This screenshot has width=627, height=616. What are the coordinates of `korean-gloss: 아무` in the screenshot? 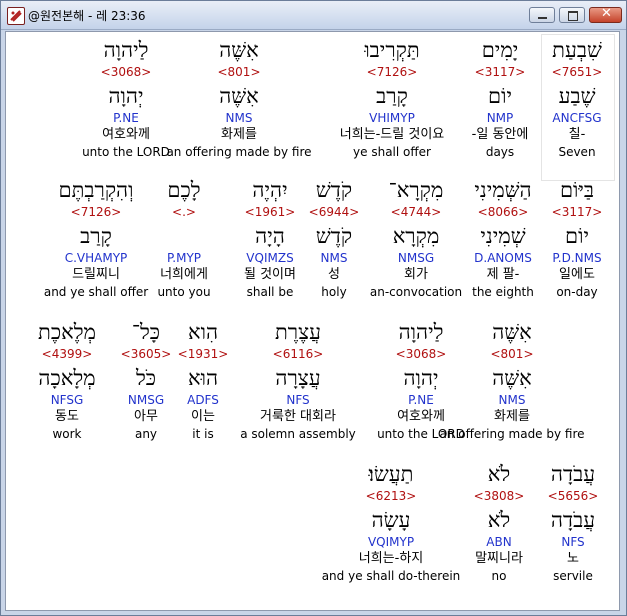 It's located at (146, 416).